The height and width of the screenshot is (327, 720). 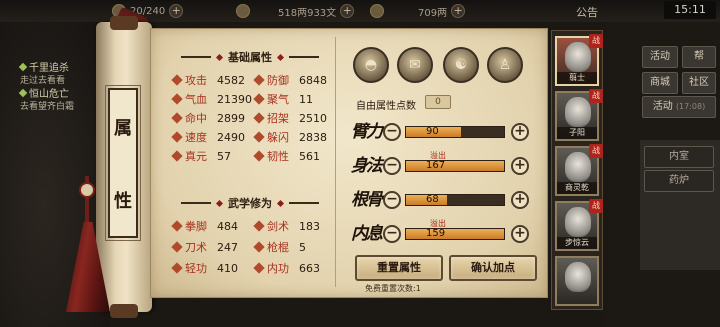 What do you see at coordinates (278, 99) in the screenshot?
I see `stat-label: 聚气` at bounding box center [278, 99].